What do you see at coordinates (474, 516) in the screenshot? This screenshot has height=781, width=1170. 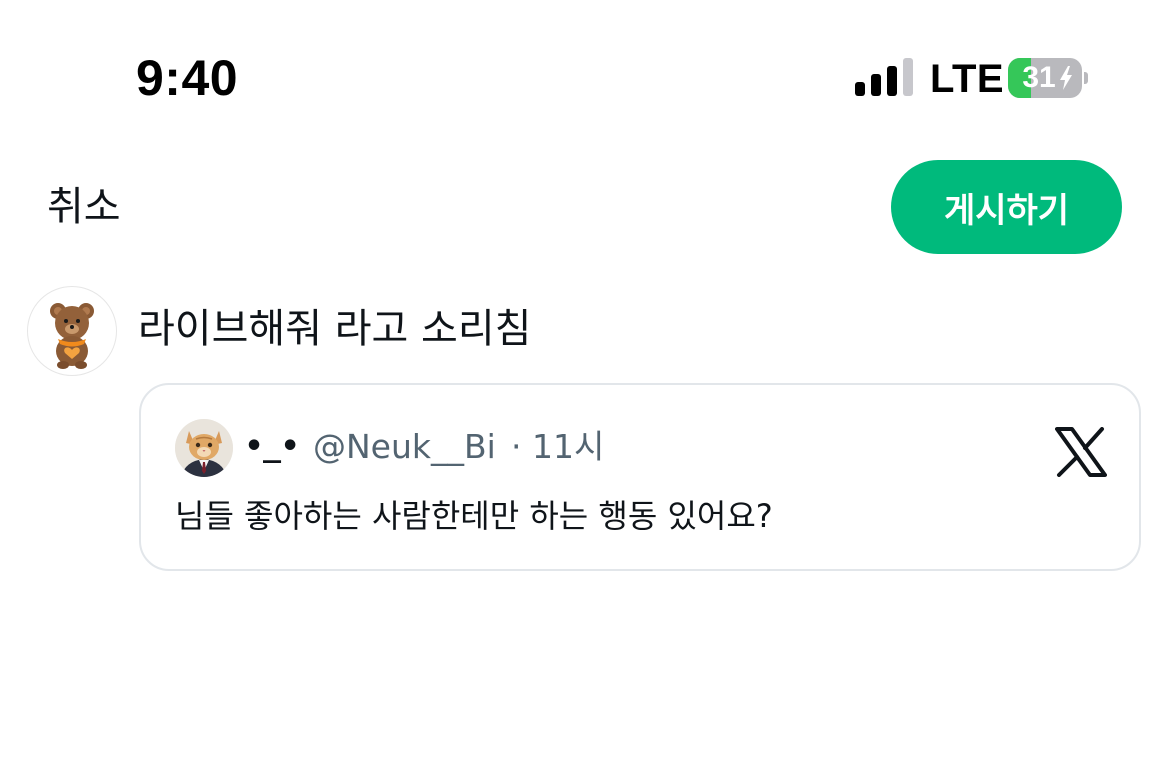 I see `quoted-tweet-text: 님들 좋아하는 사람한테만 하는 행동 있어요?` at bounding box center [474, 516].